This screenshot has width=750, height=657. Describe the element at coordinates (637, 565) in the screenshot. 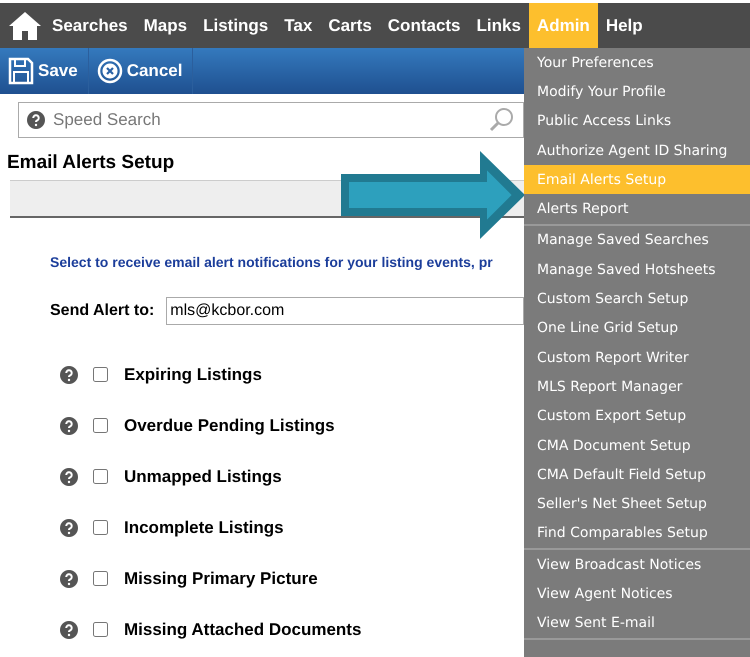

I see `menu-item: View Broadcast Notices` at that location.